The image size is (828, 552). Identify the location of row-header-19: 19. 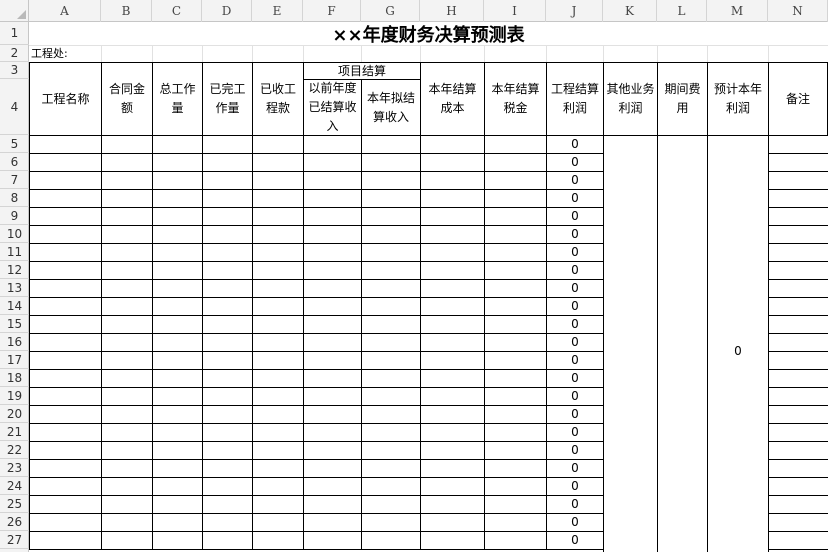
(14, 396).